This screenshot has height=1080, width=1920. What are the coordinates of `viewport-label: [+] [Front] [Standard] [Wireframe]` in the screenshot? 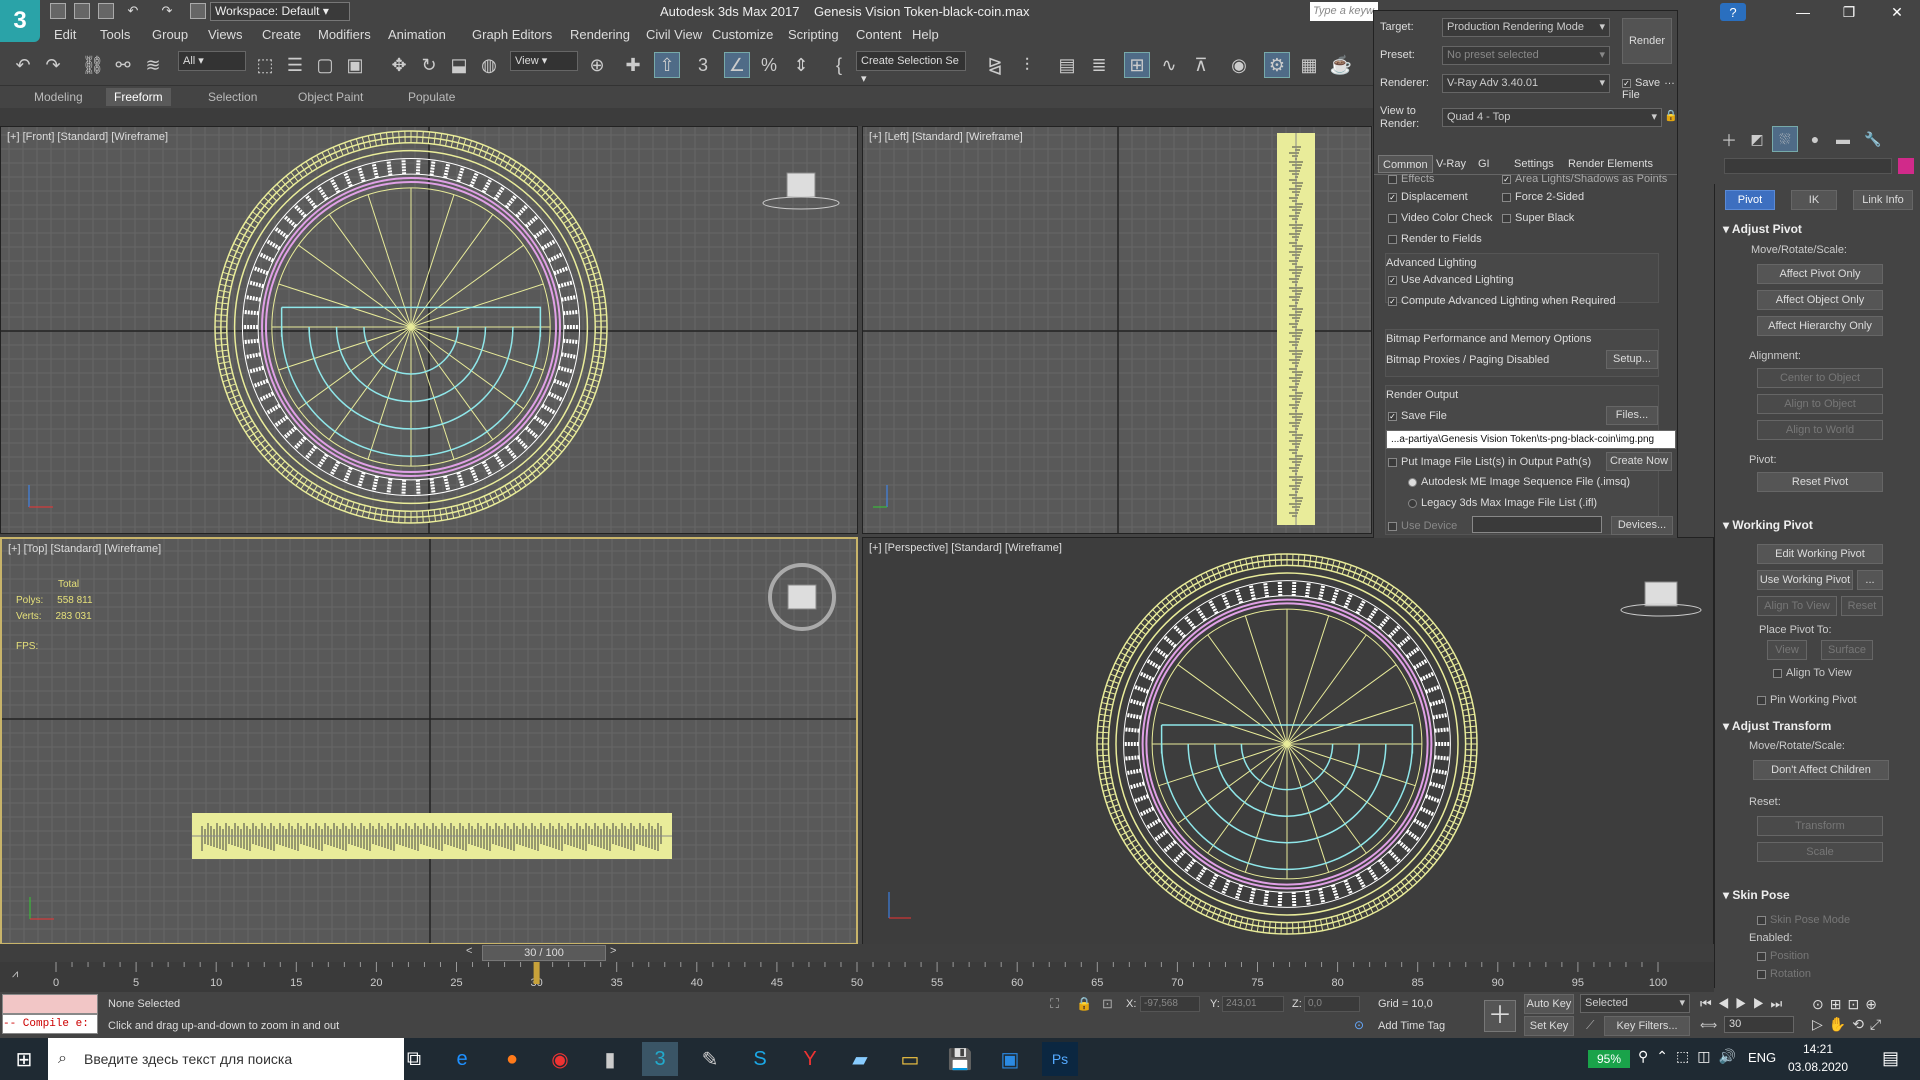 It's located at (87, 137).